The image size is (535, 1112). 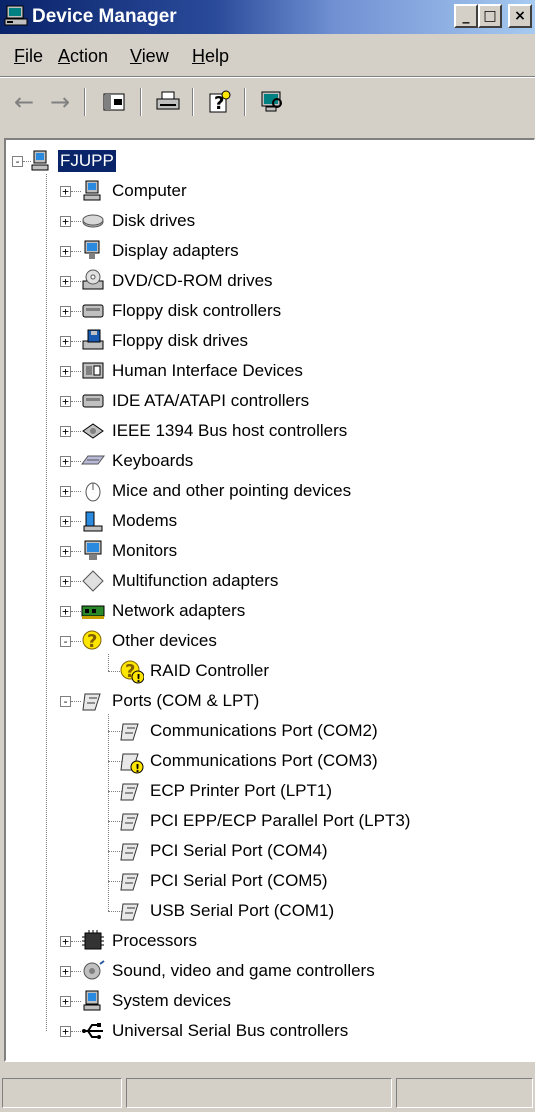 I want to click on tree-item: Modems, so click(x=129, y=521).